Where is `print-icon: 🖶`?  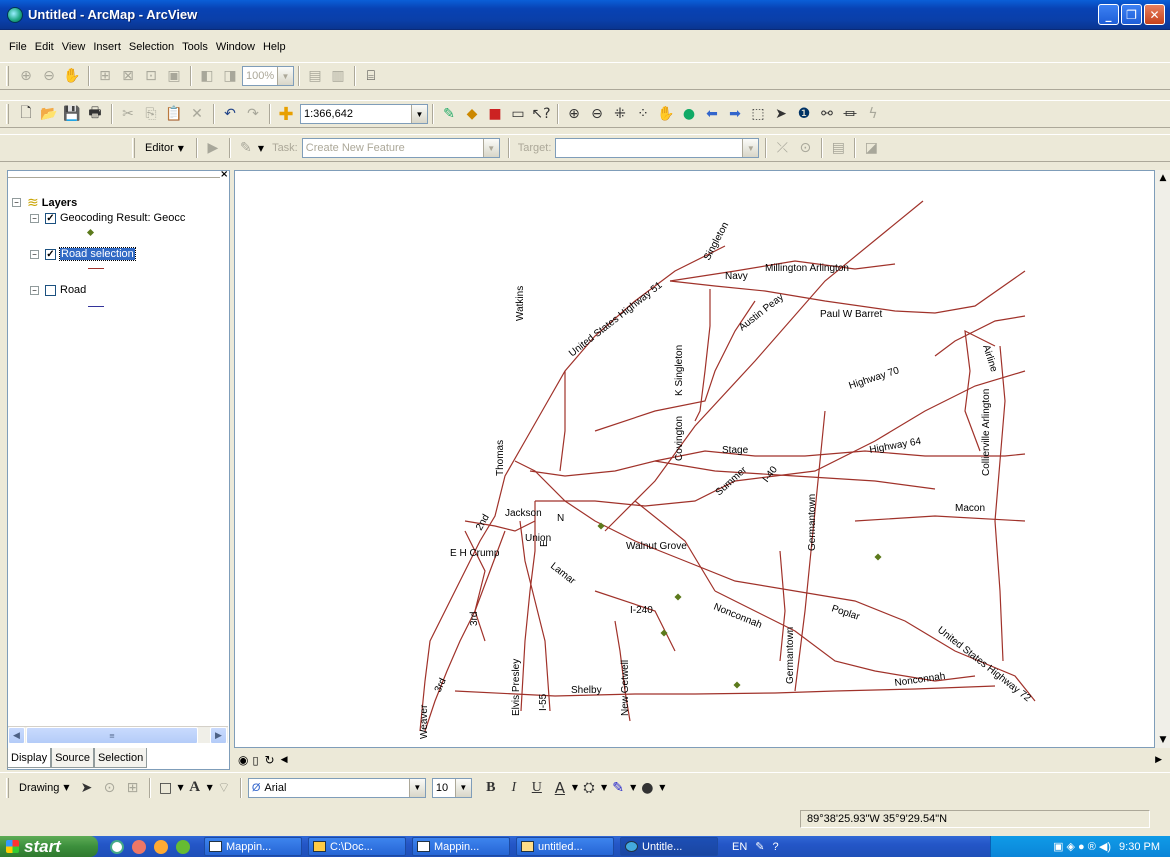 print-icon: 🖶 is located at coordinates (95, 114).